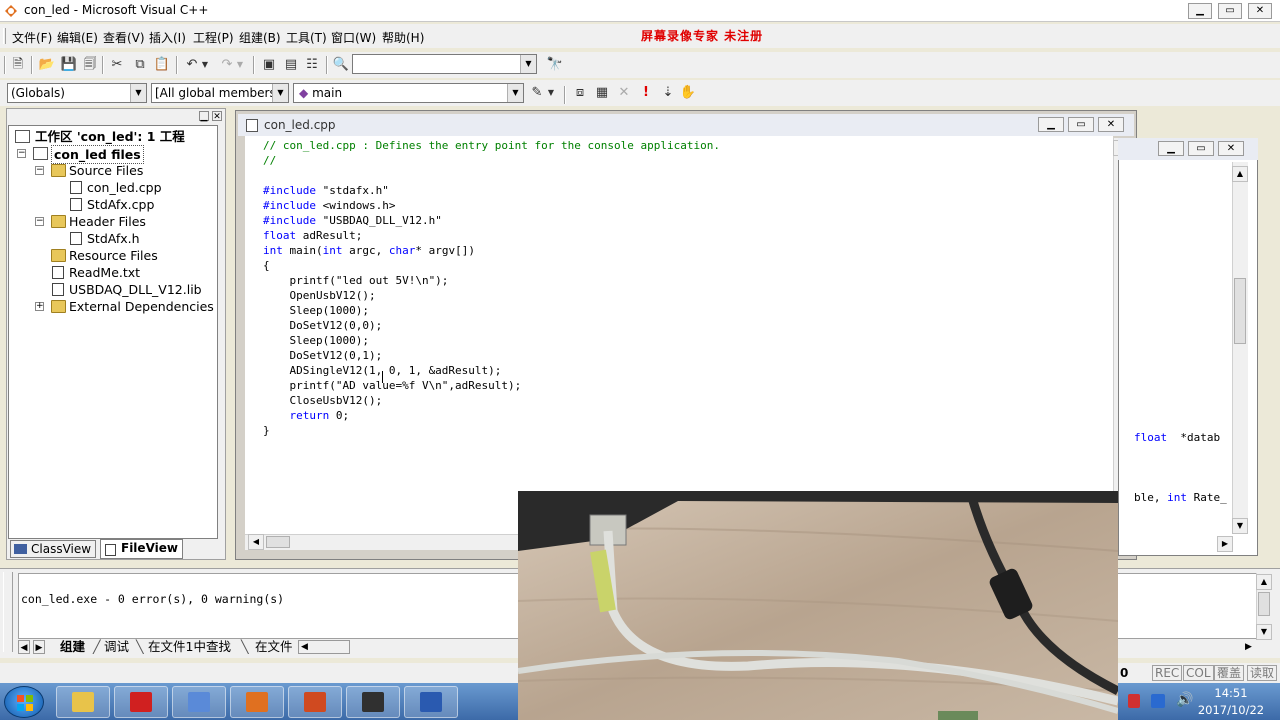 The image size is (1280, 720). I want to click on tab-find-in-files-1: 在文件1中查找, so click(189, 647).